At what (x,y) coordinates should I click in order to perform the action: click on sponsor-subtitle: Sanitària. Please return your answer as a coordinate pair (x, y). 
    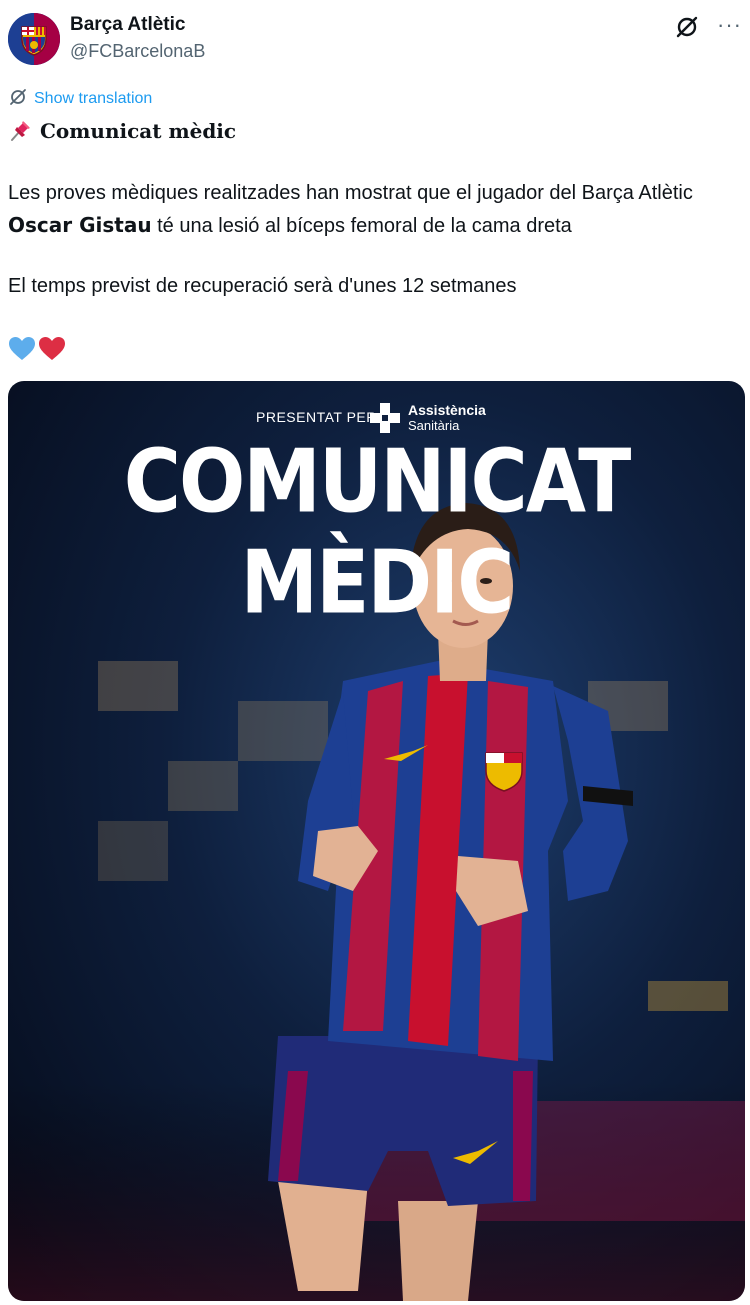
    Looking at the image, I should click on (434, 425).